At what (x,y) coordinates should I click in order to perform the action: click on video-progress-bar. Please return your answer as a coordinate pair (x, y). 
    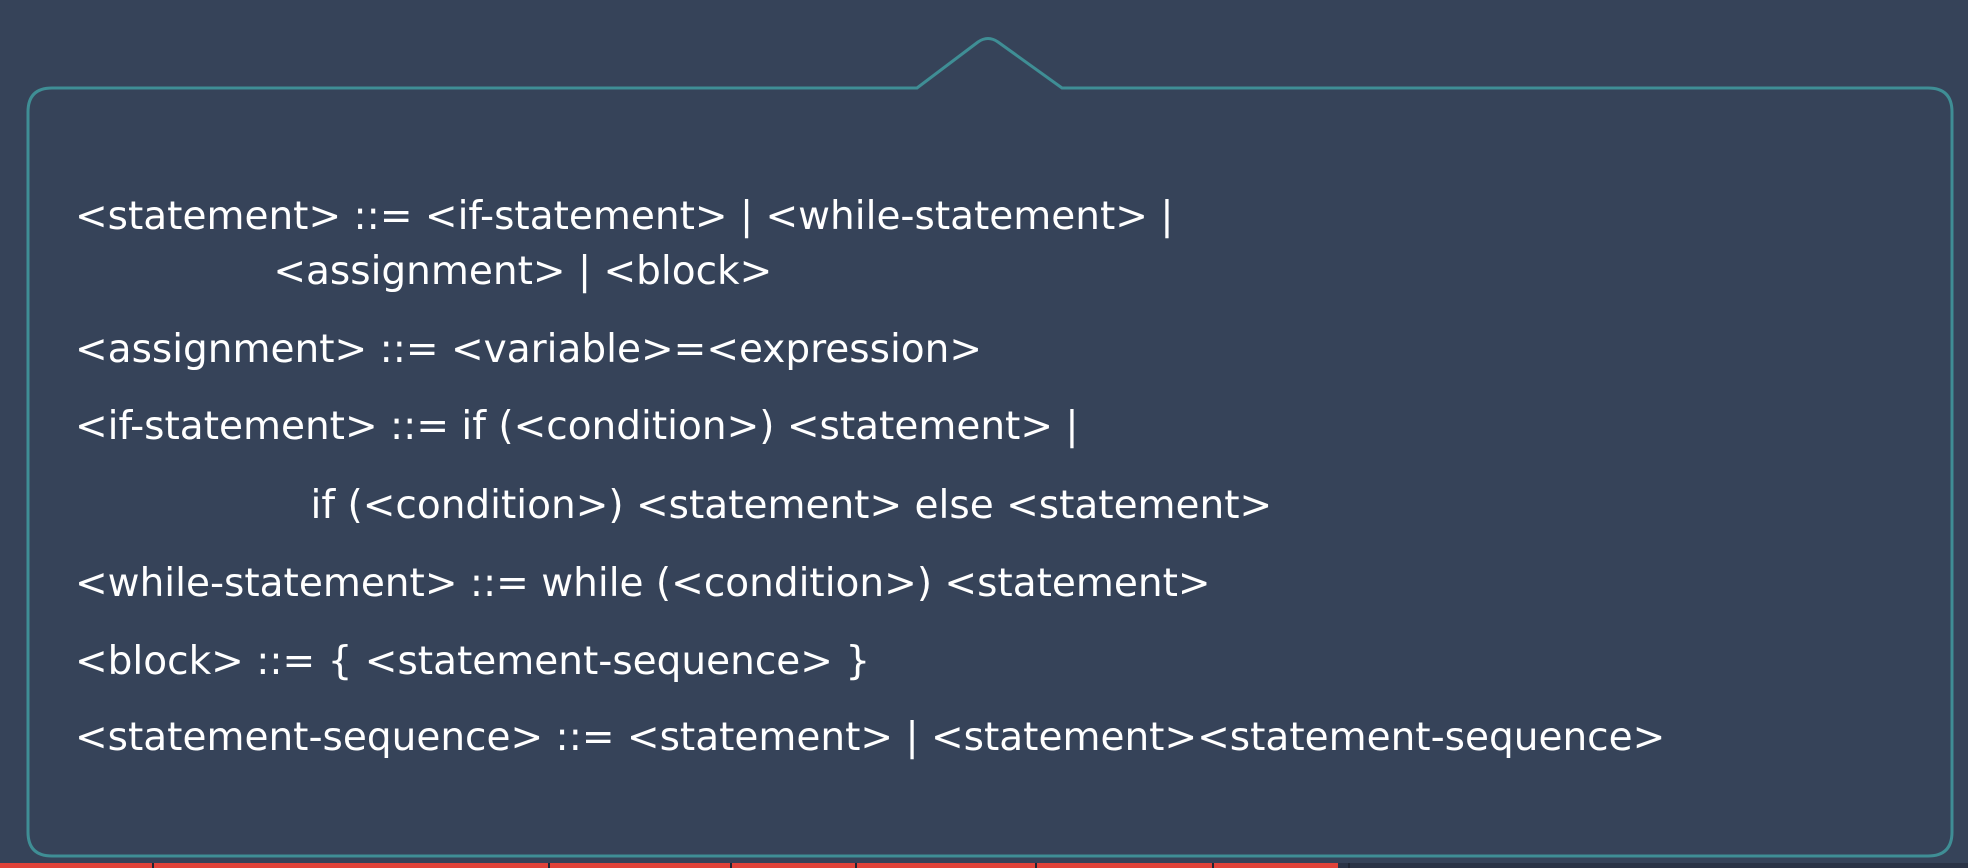
    Looking at the image, I should click on (984, 865).